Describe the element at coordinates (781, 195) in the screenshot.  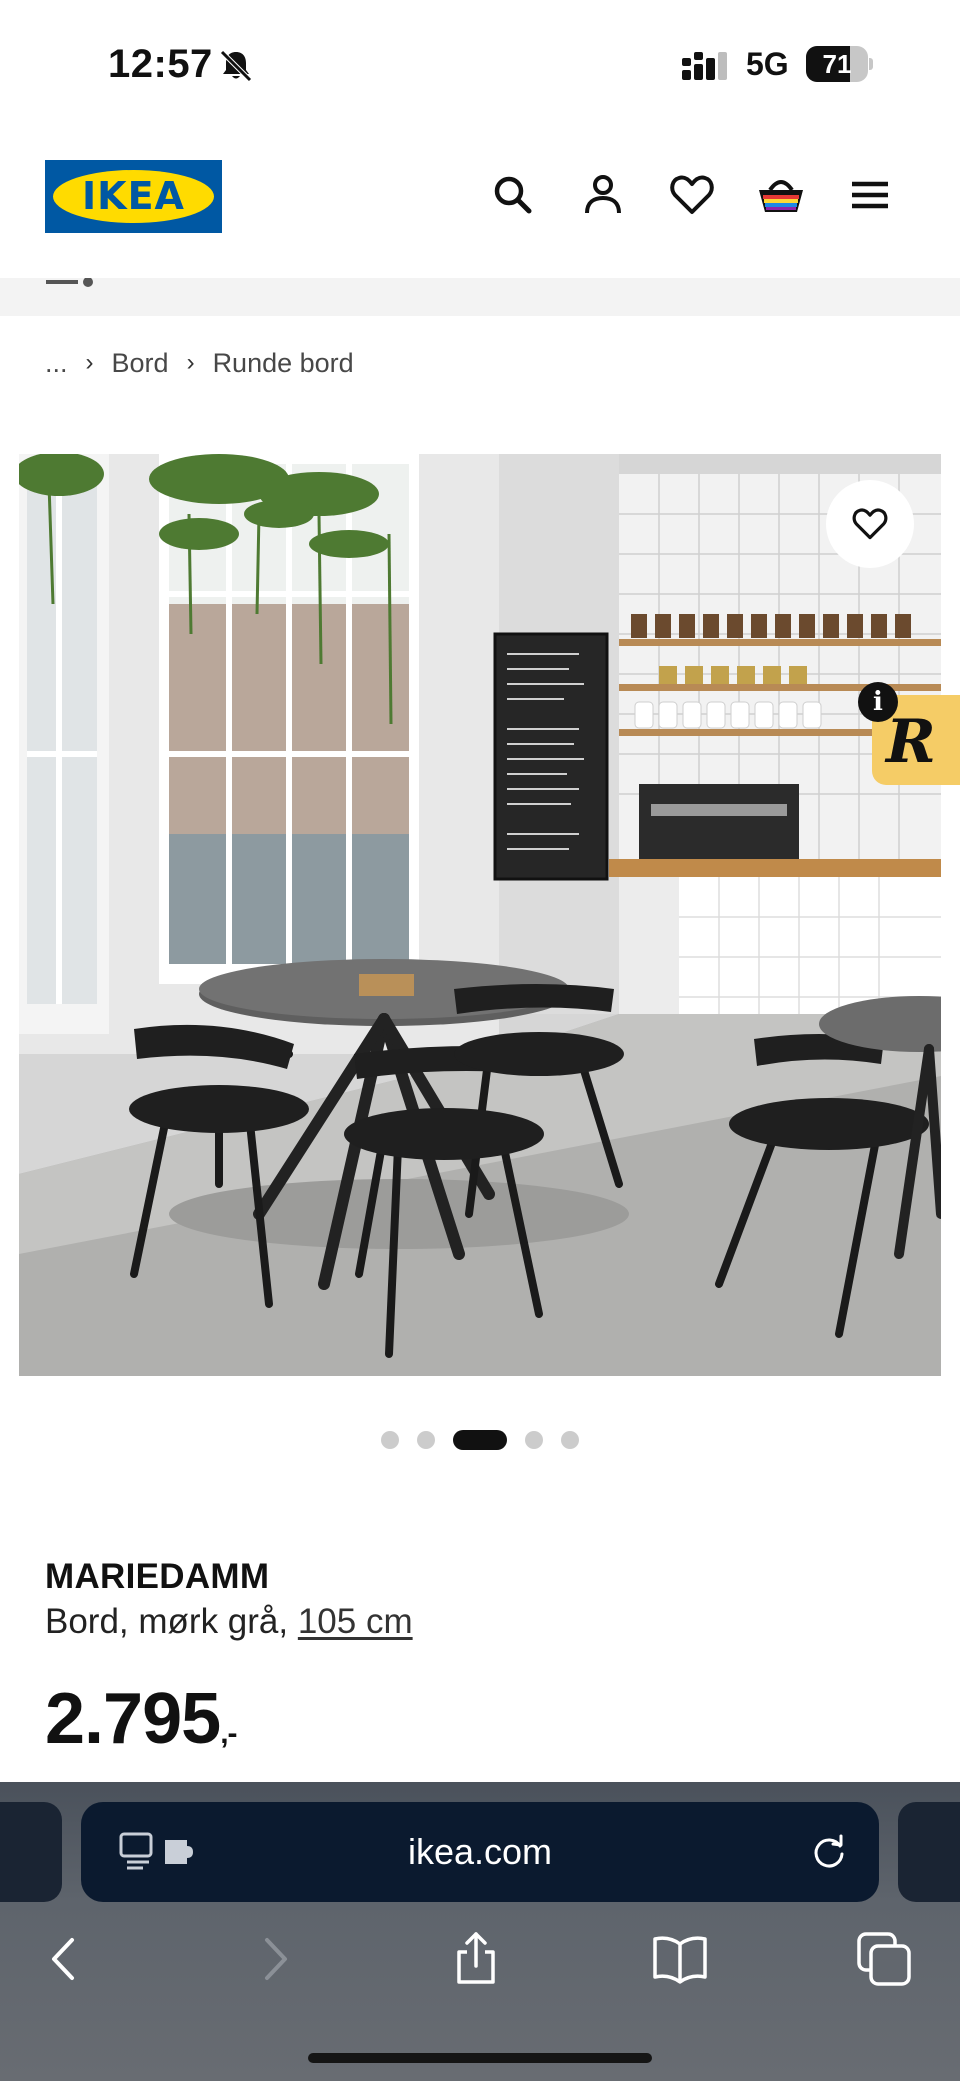
I see `basket-icon` at that location.